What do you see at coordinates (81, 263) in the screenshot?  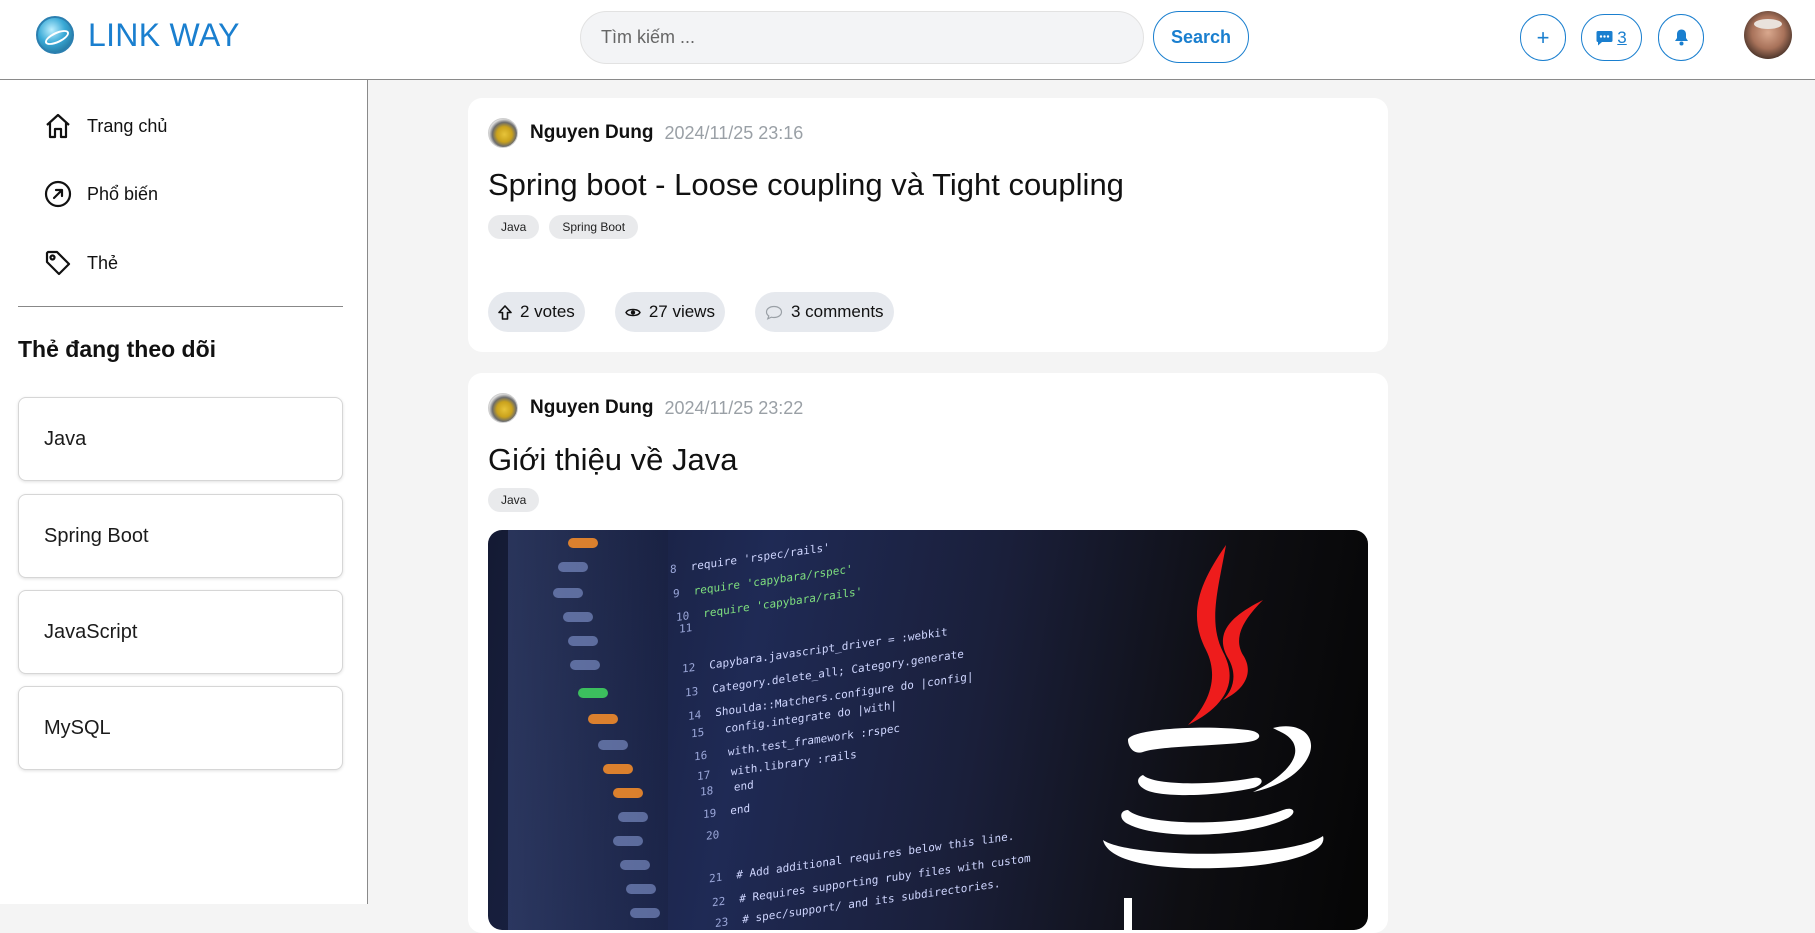 I see `nav-item-tags: Thẻ` at bounding box center [81, 263].